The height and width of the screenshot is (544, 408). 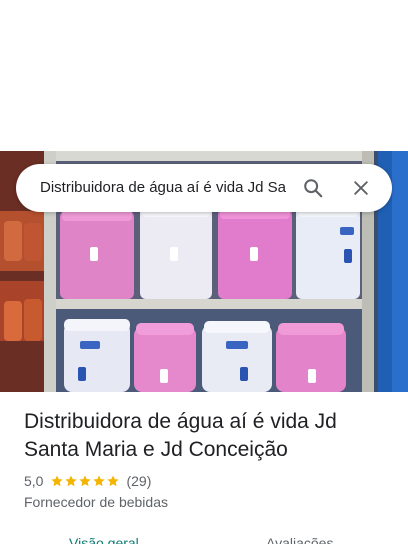 I want to click on search-button, so click(x=313, y=188).